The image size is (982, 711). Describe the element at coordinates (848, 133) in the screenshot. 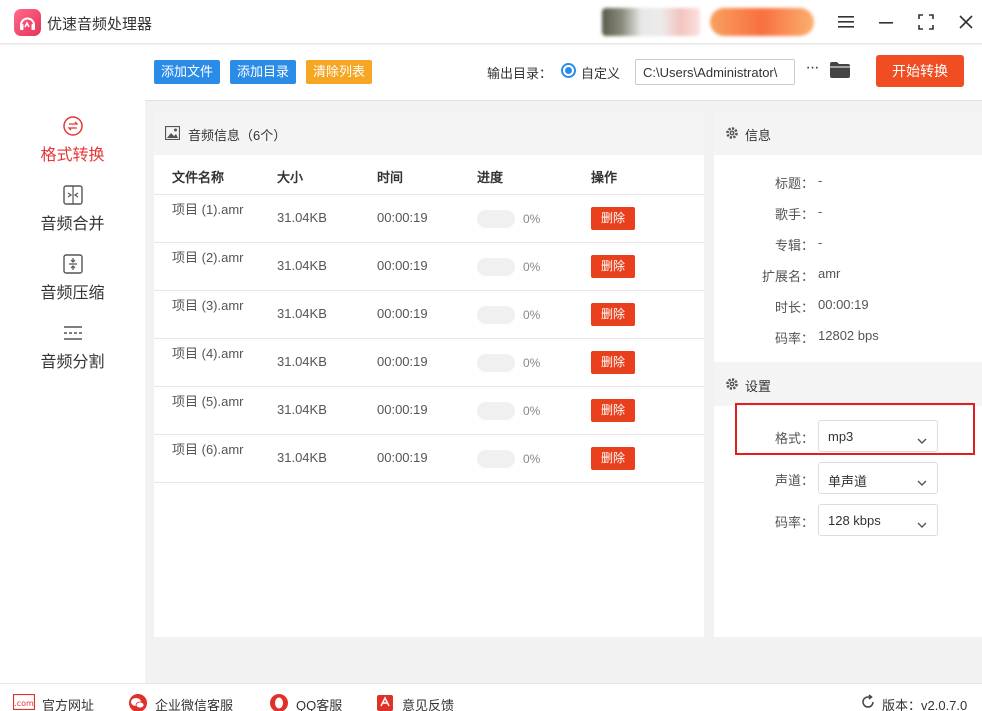

I see `info-section-header: 信息` at that location.